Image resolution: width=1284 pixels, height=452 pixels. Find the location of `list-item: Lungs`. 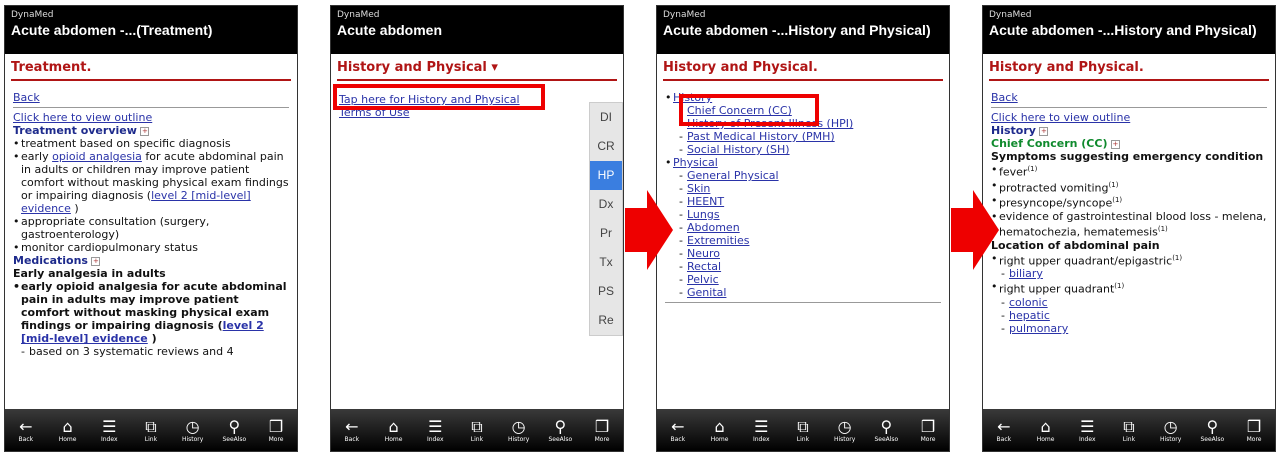

list-item: Lungs is located at coordinates (810, 214).